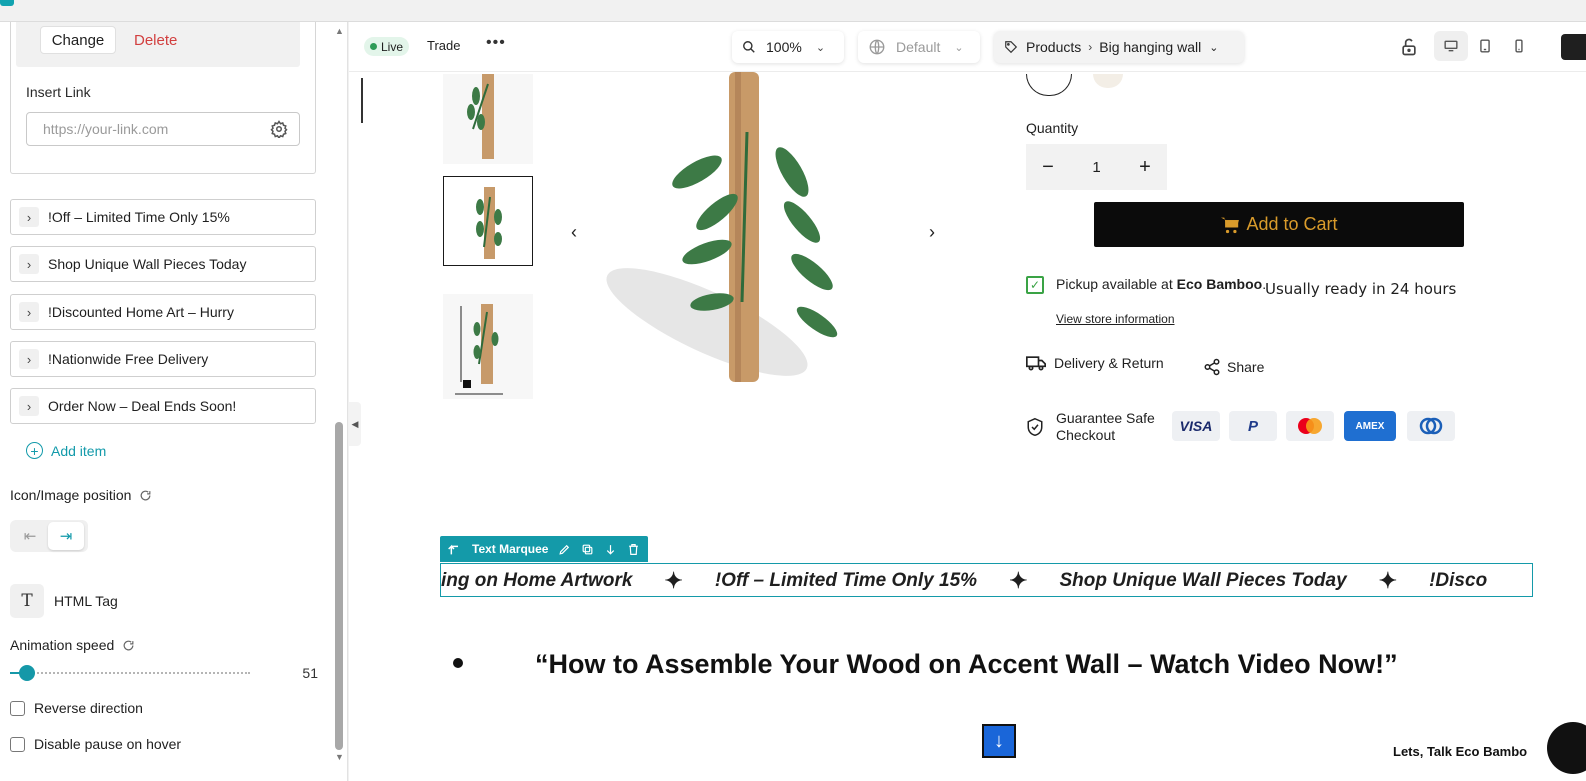 This screenshot has height=781, width=1586. I want to click on accordion-item-label: Order Now – Deal Ends Soon!, so click(142, 406).